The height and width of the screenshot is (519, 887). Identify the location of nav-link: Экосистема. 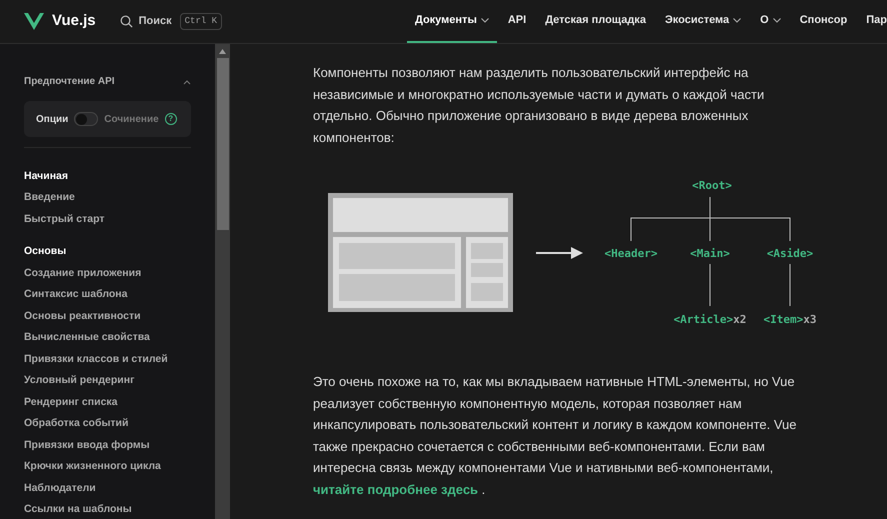
(703, 21).